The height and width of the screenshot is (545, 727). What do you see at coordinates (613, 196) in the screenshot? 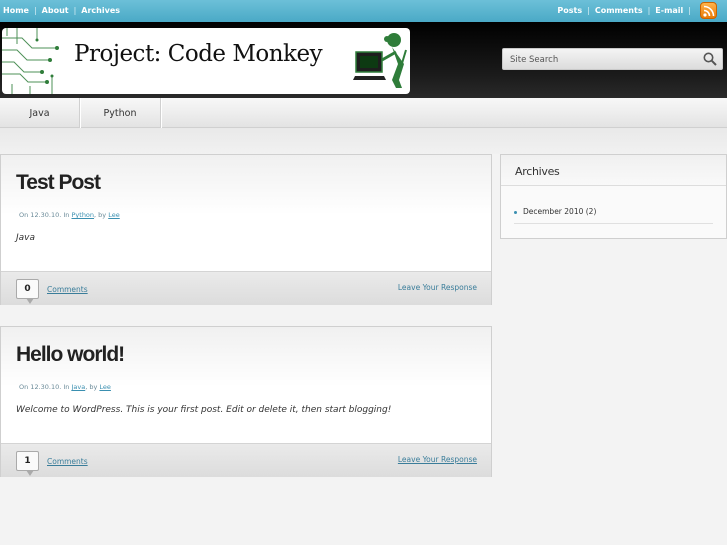
I see `archives-widget: Archives December 2010 (2)` at bounding box center [613, 196].